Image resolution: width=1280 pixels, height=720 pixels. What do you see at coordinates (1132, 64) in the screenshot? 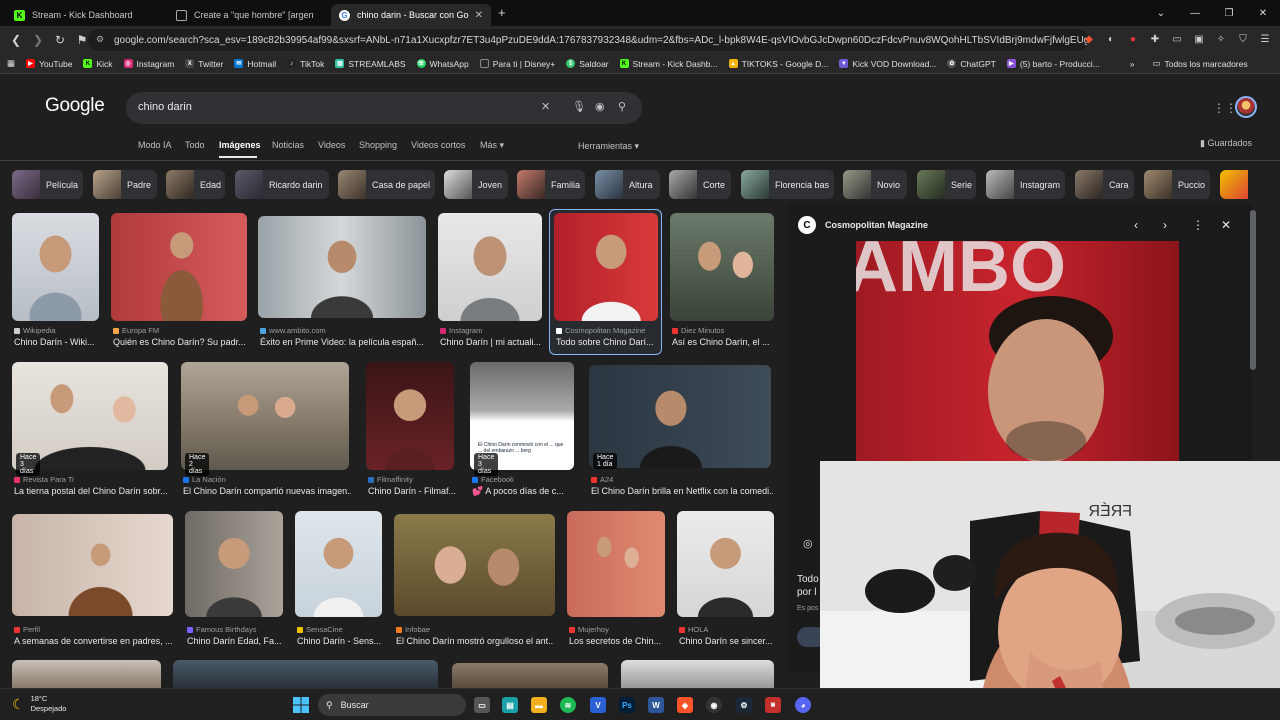
I see `more-bookmarks-icon: »` at bounding box center [1132, 64].